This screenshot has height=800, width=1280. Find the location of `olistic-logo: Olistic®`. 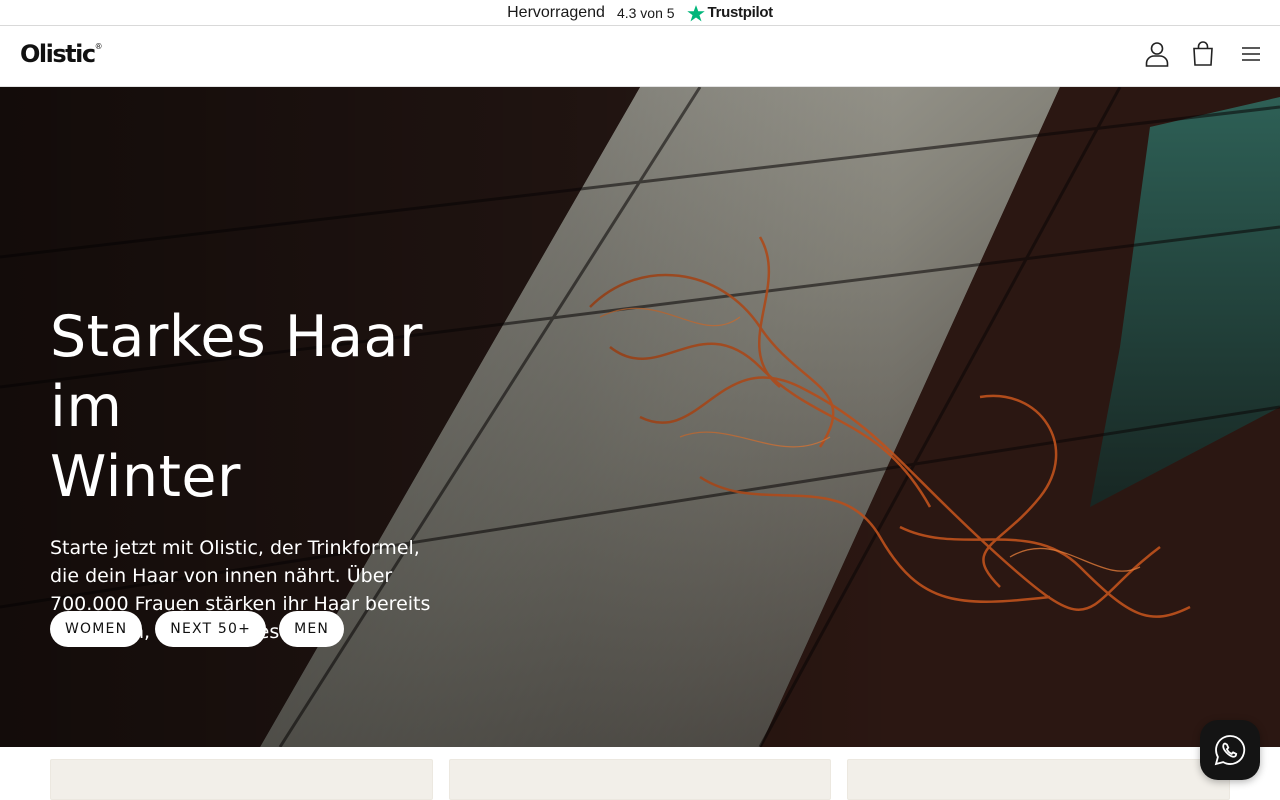

olistic-logo: Olistic® is located at coordinates (61, 54).